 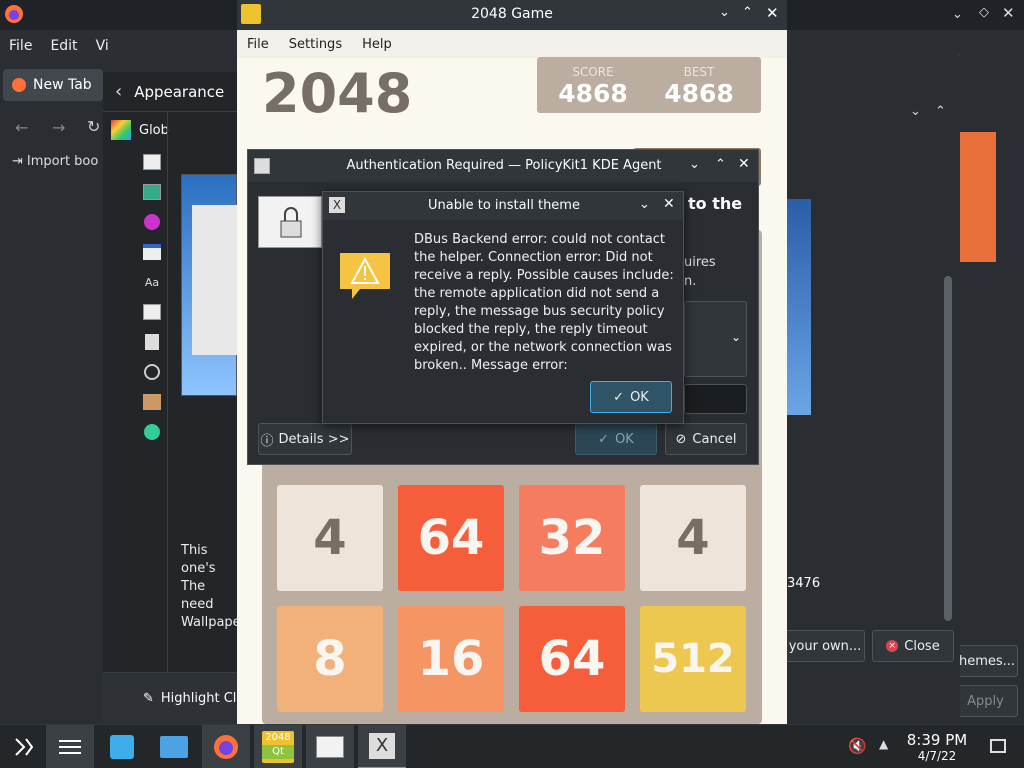 I want to click on gtk-icon, so click(x=152, y=432).